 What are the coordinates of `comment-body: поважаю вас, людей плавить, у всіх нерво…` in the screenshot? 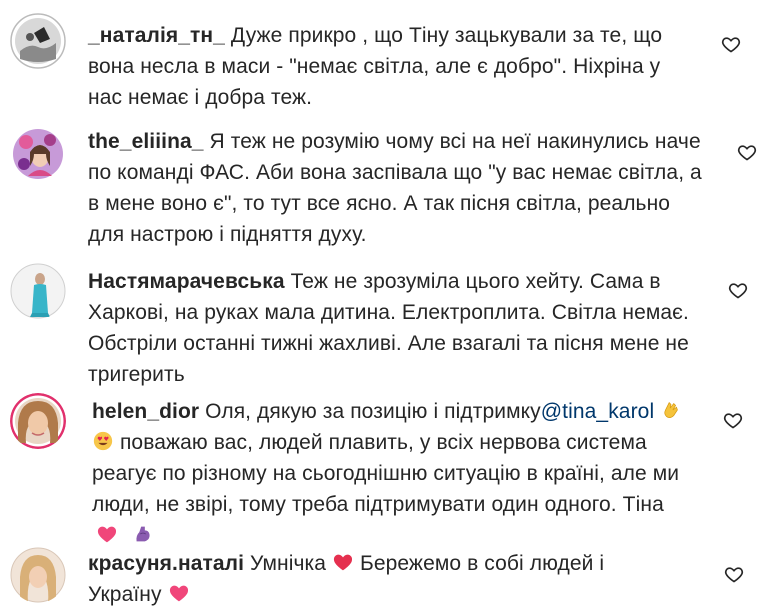 It's located at (383, 442).